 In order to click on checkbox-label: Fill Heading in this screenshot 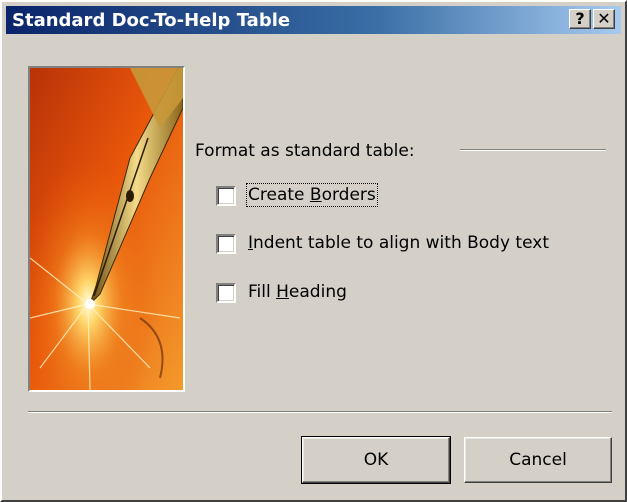, I will do `click(297, 292)`.